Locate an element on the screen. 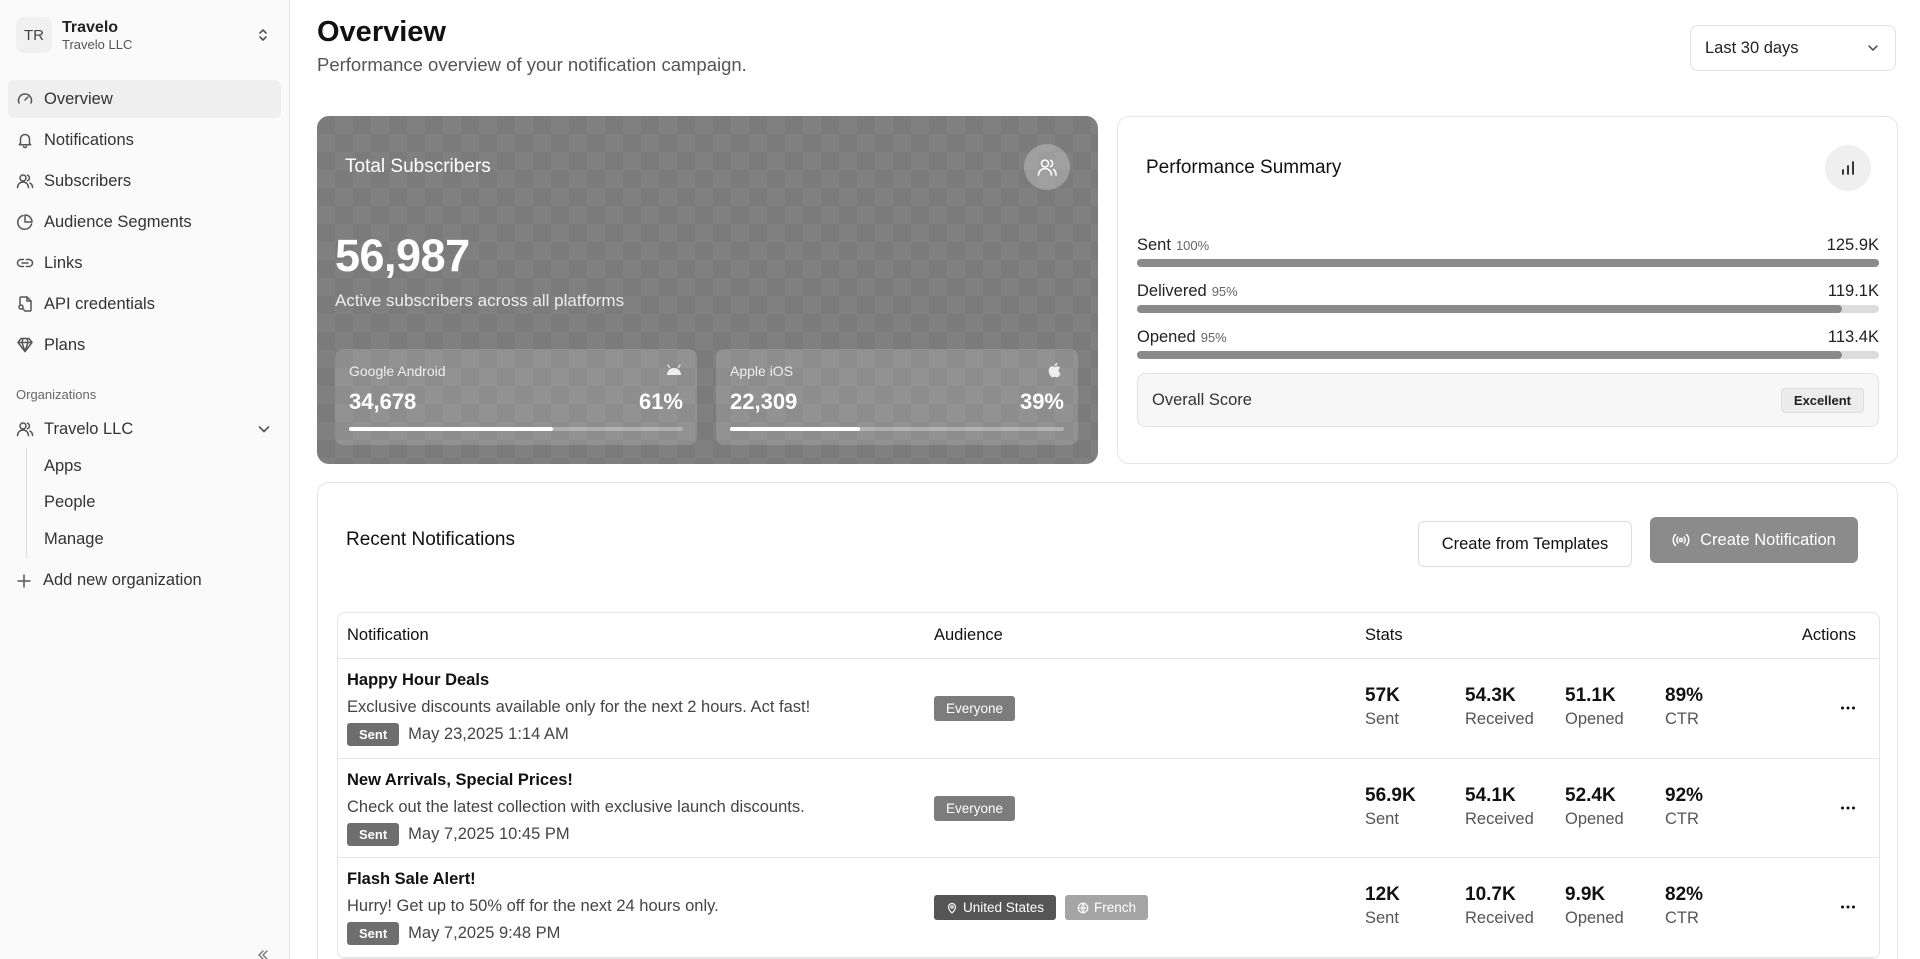  notification-title: New Arrivals, Special Prices! is located at coordinates (460, 779).